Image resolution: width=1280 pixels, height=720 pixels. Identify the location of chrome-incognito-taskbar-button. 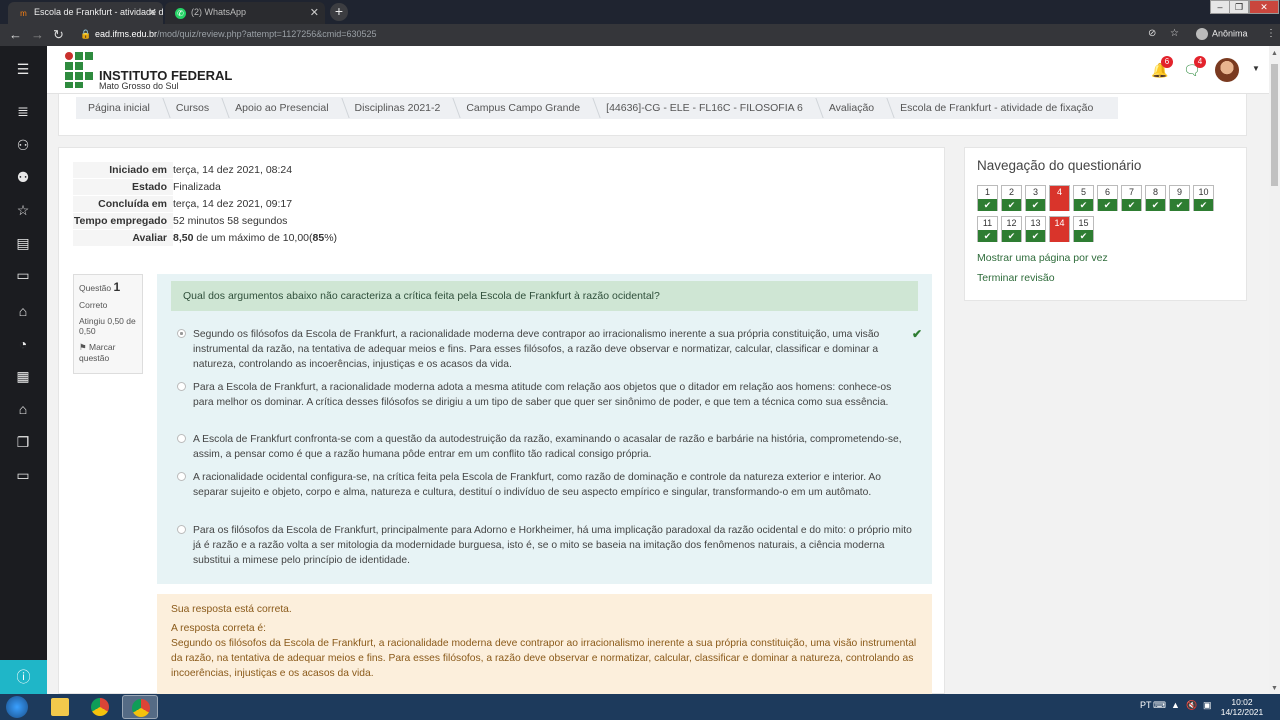
(140, 707).